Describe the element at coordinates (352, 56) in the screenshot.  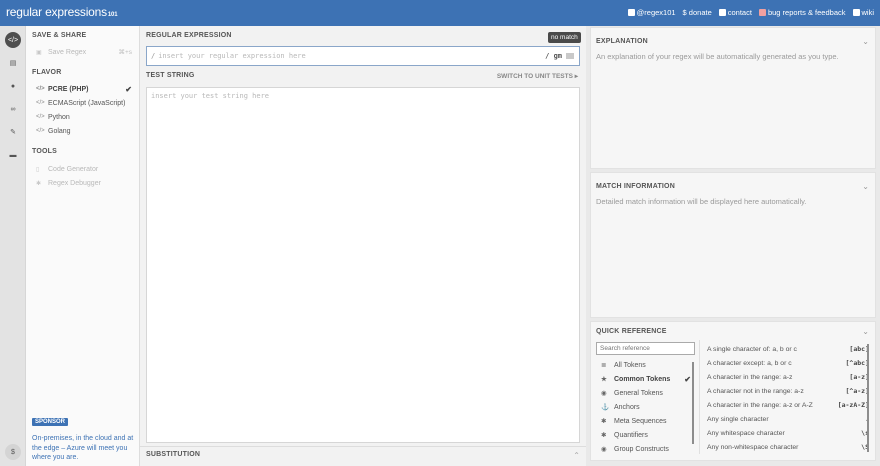
I see `regex-input` at that location.